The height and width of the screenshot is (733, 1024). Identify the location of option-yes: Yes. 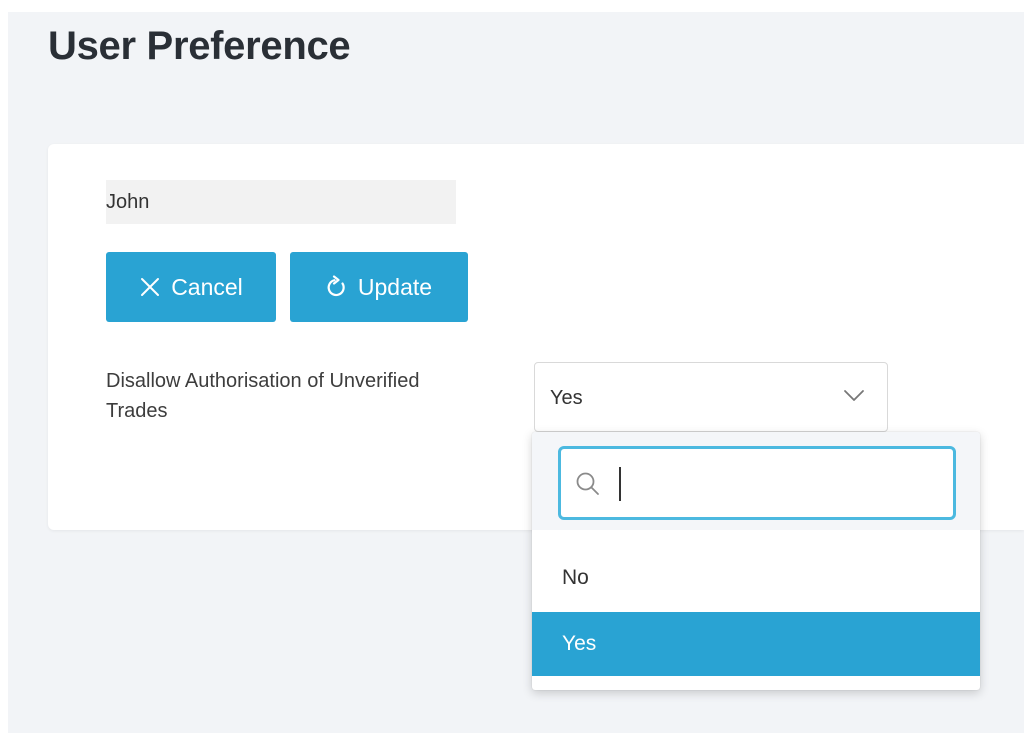
(756, 644).